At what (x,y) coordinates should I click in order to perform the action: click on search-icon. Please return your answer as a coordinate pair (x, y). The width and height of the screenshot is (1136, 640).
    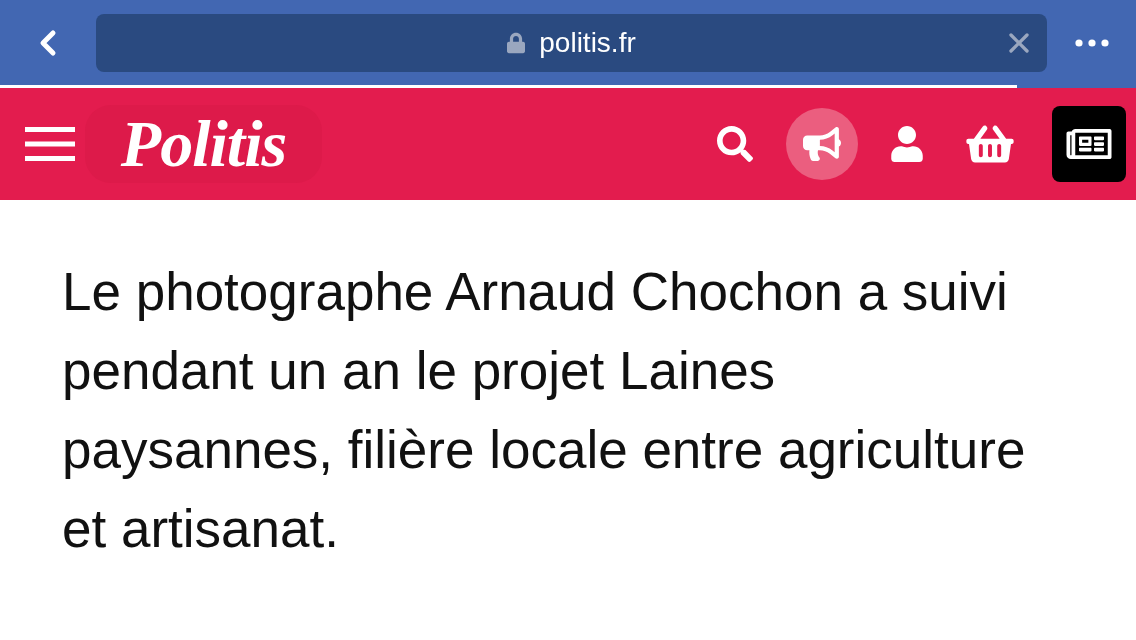
    Looking at the image, I should click on (735, 144).